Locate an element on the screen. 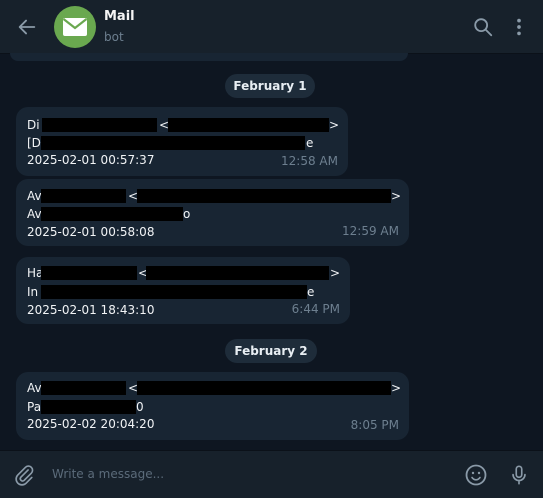 The height and width of the screenshot is (498, 543). message-time: 6:44 PM is located at coordinates (315, 309).